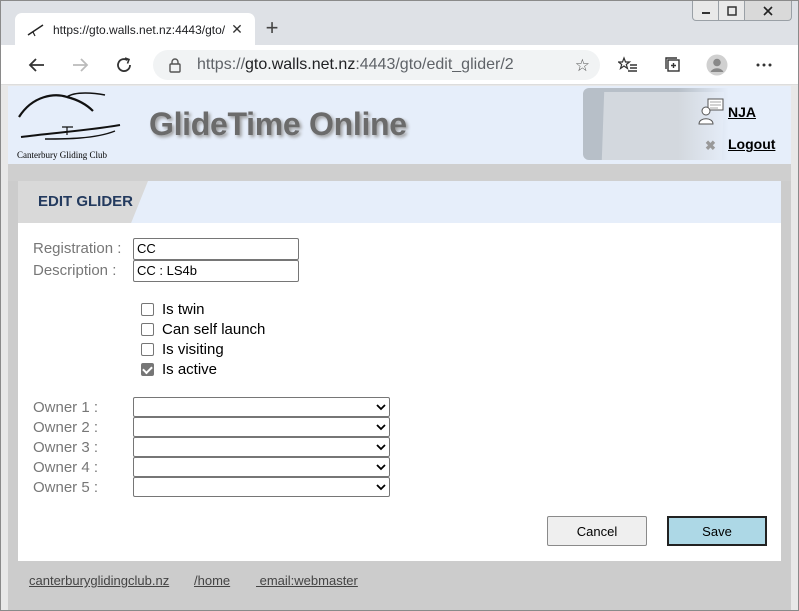 This screenshot has width=799, height=611. What do you see at coordinates (147, 349) in the screenshot?
I see `is-visiting-checkbox` at bounding box center [147, 349].